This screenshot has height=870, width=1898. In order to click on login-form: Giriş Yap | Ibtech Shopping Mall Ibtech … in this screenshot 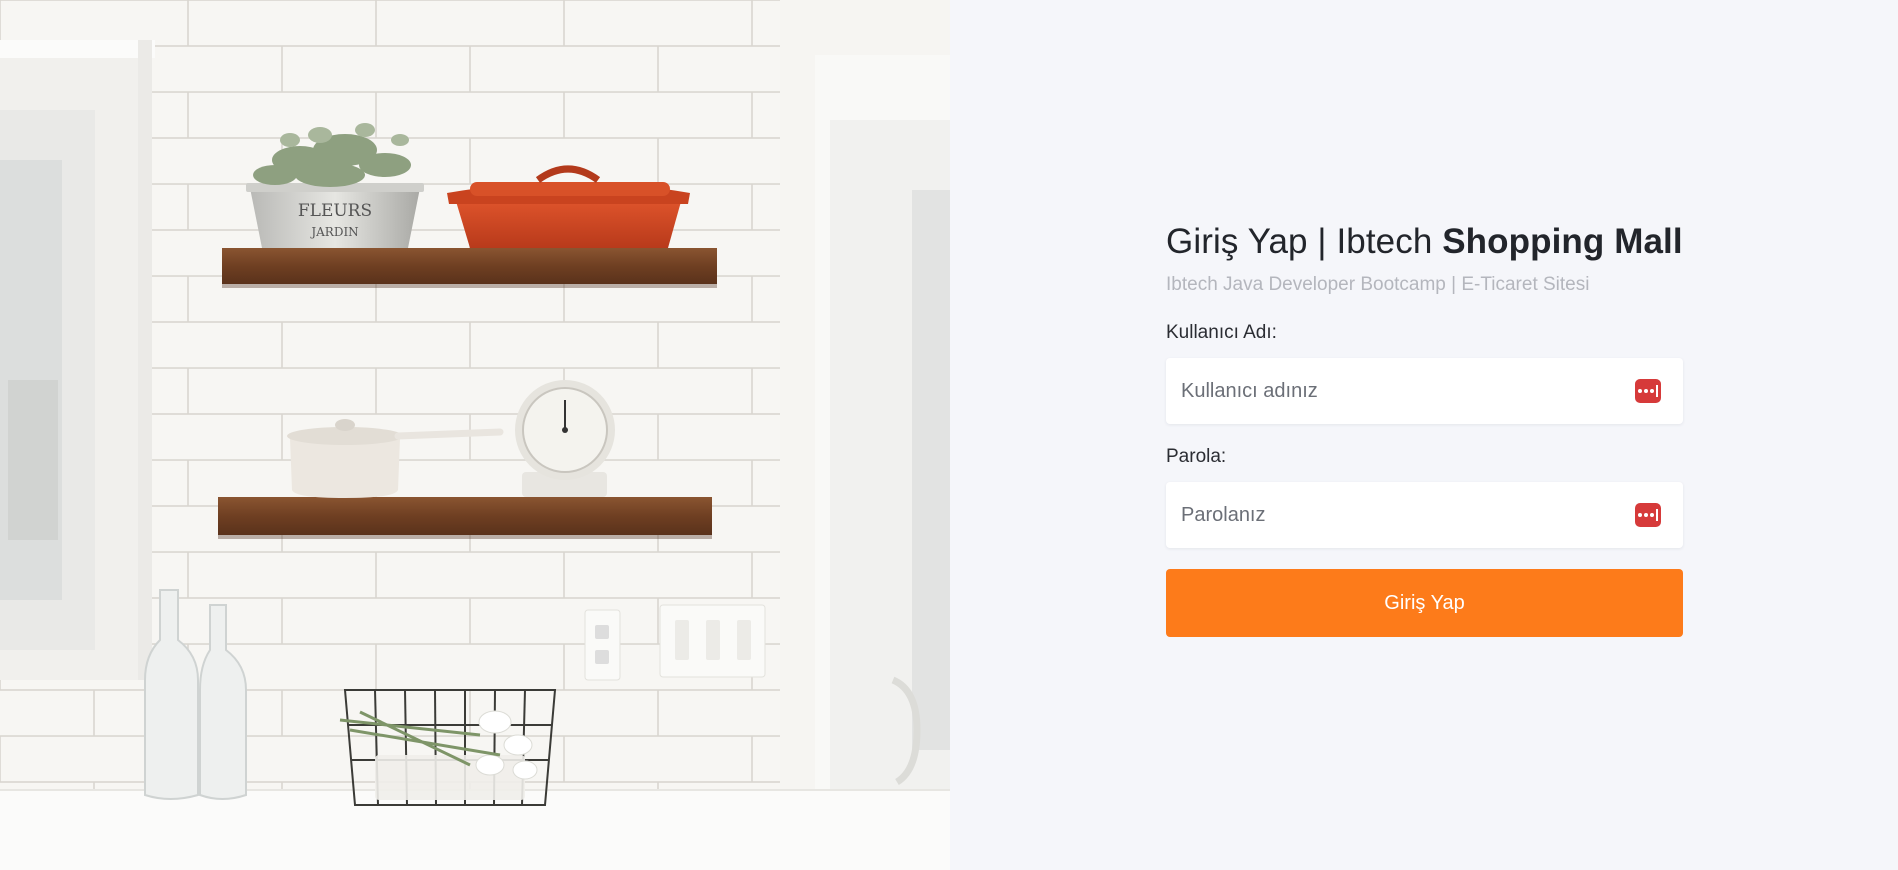, I will do `click(1424, 427)`.